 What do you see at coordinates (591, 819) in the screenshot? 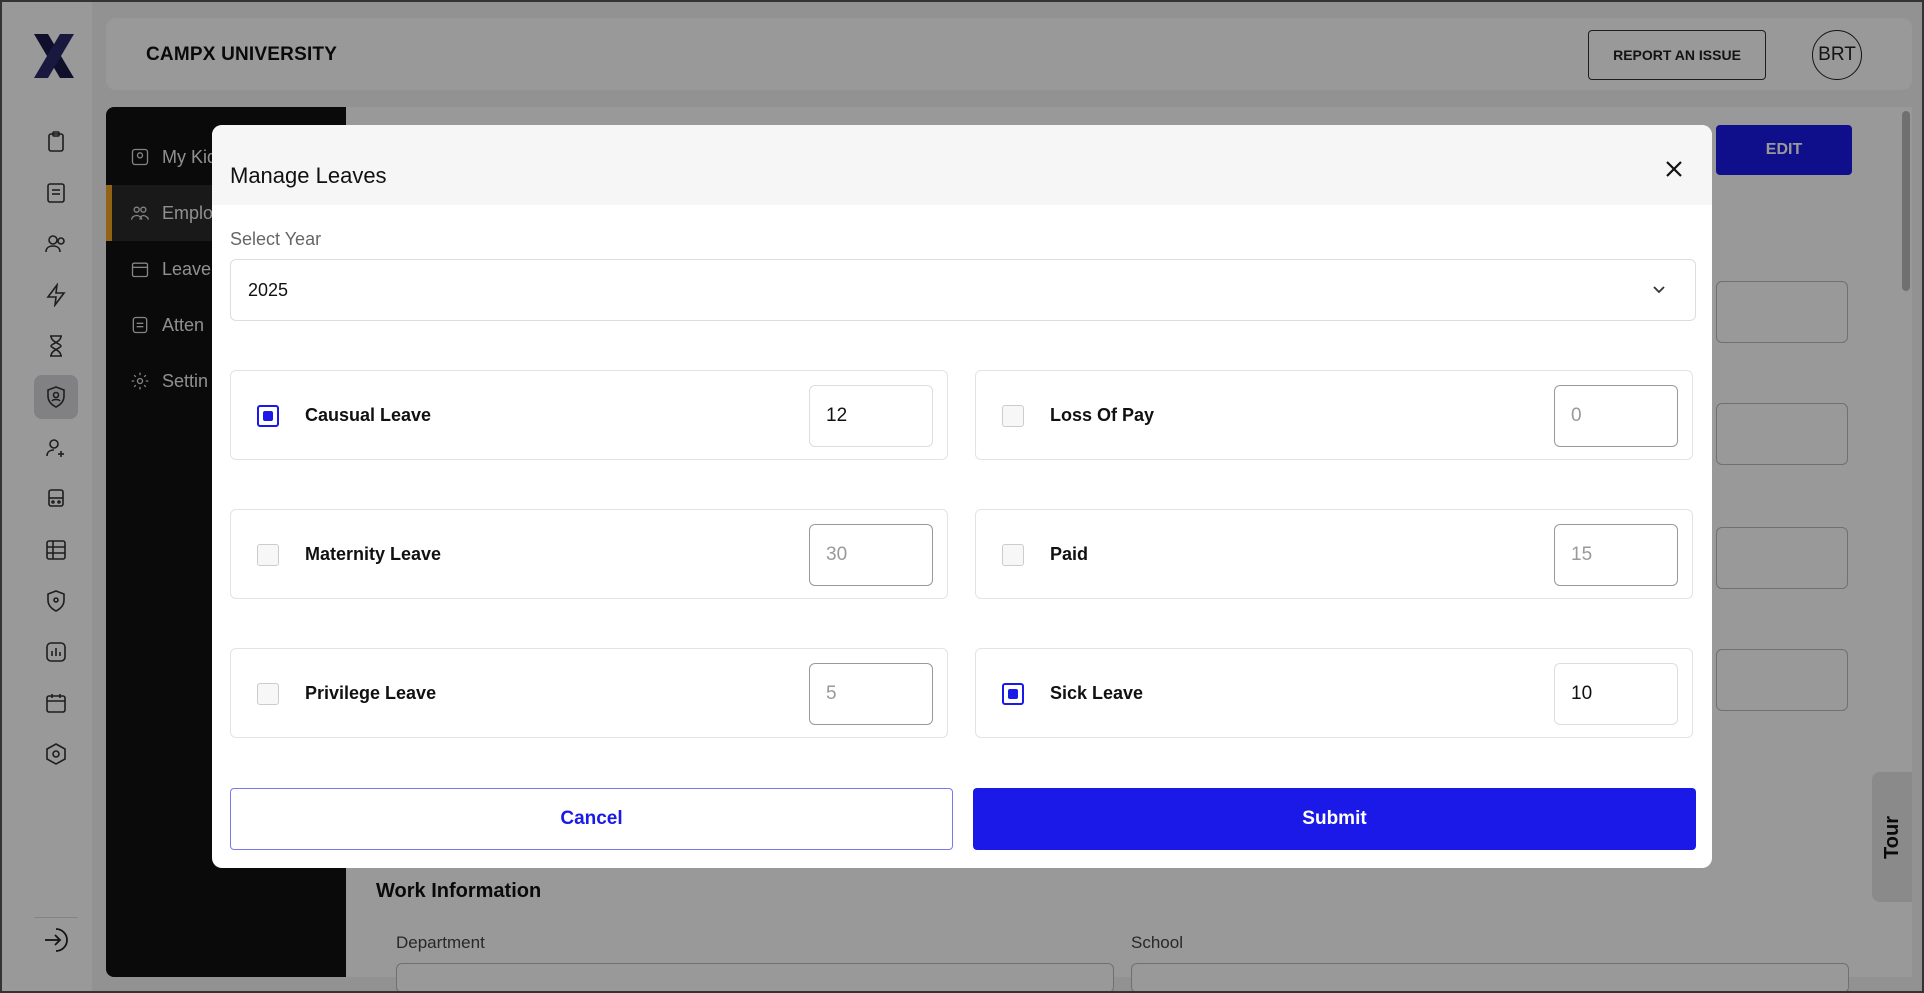
I see `cancel-button: Cancel` at bounding box center [591, 819].